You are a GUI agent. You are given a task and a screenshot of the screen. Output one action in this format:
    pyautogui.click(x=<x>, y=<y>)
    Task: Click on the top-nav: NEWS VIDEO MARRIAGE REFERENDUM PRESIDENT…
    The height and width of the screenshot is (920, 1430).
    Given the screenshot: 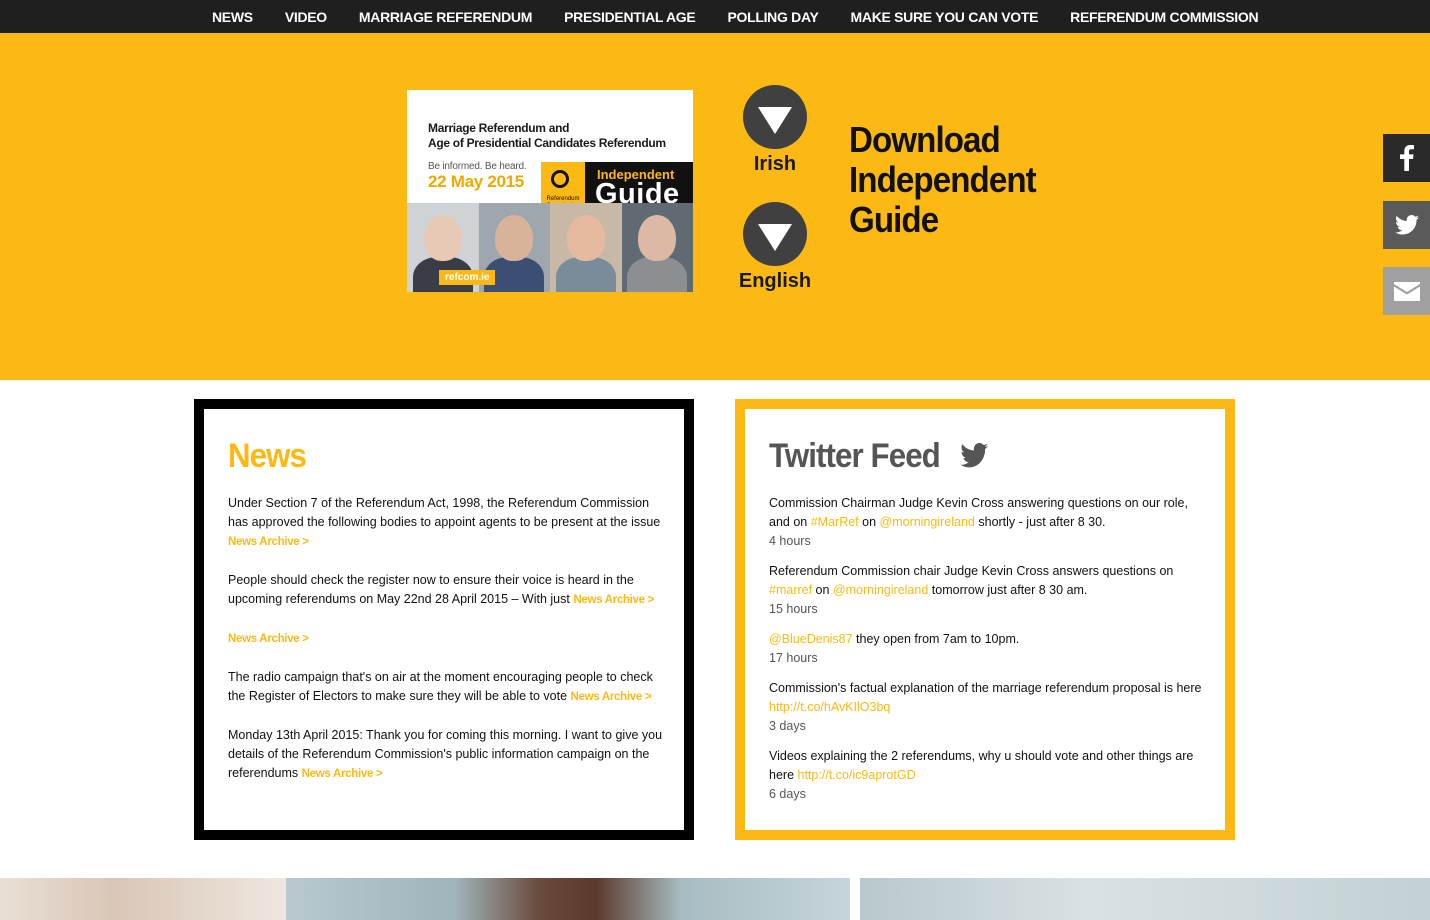 What is the action you would take?
    pyautogui.click(x=715, y=16)
    